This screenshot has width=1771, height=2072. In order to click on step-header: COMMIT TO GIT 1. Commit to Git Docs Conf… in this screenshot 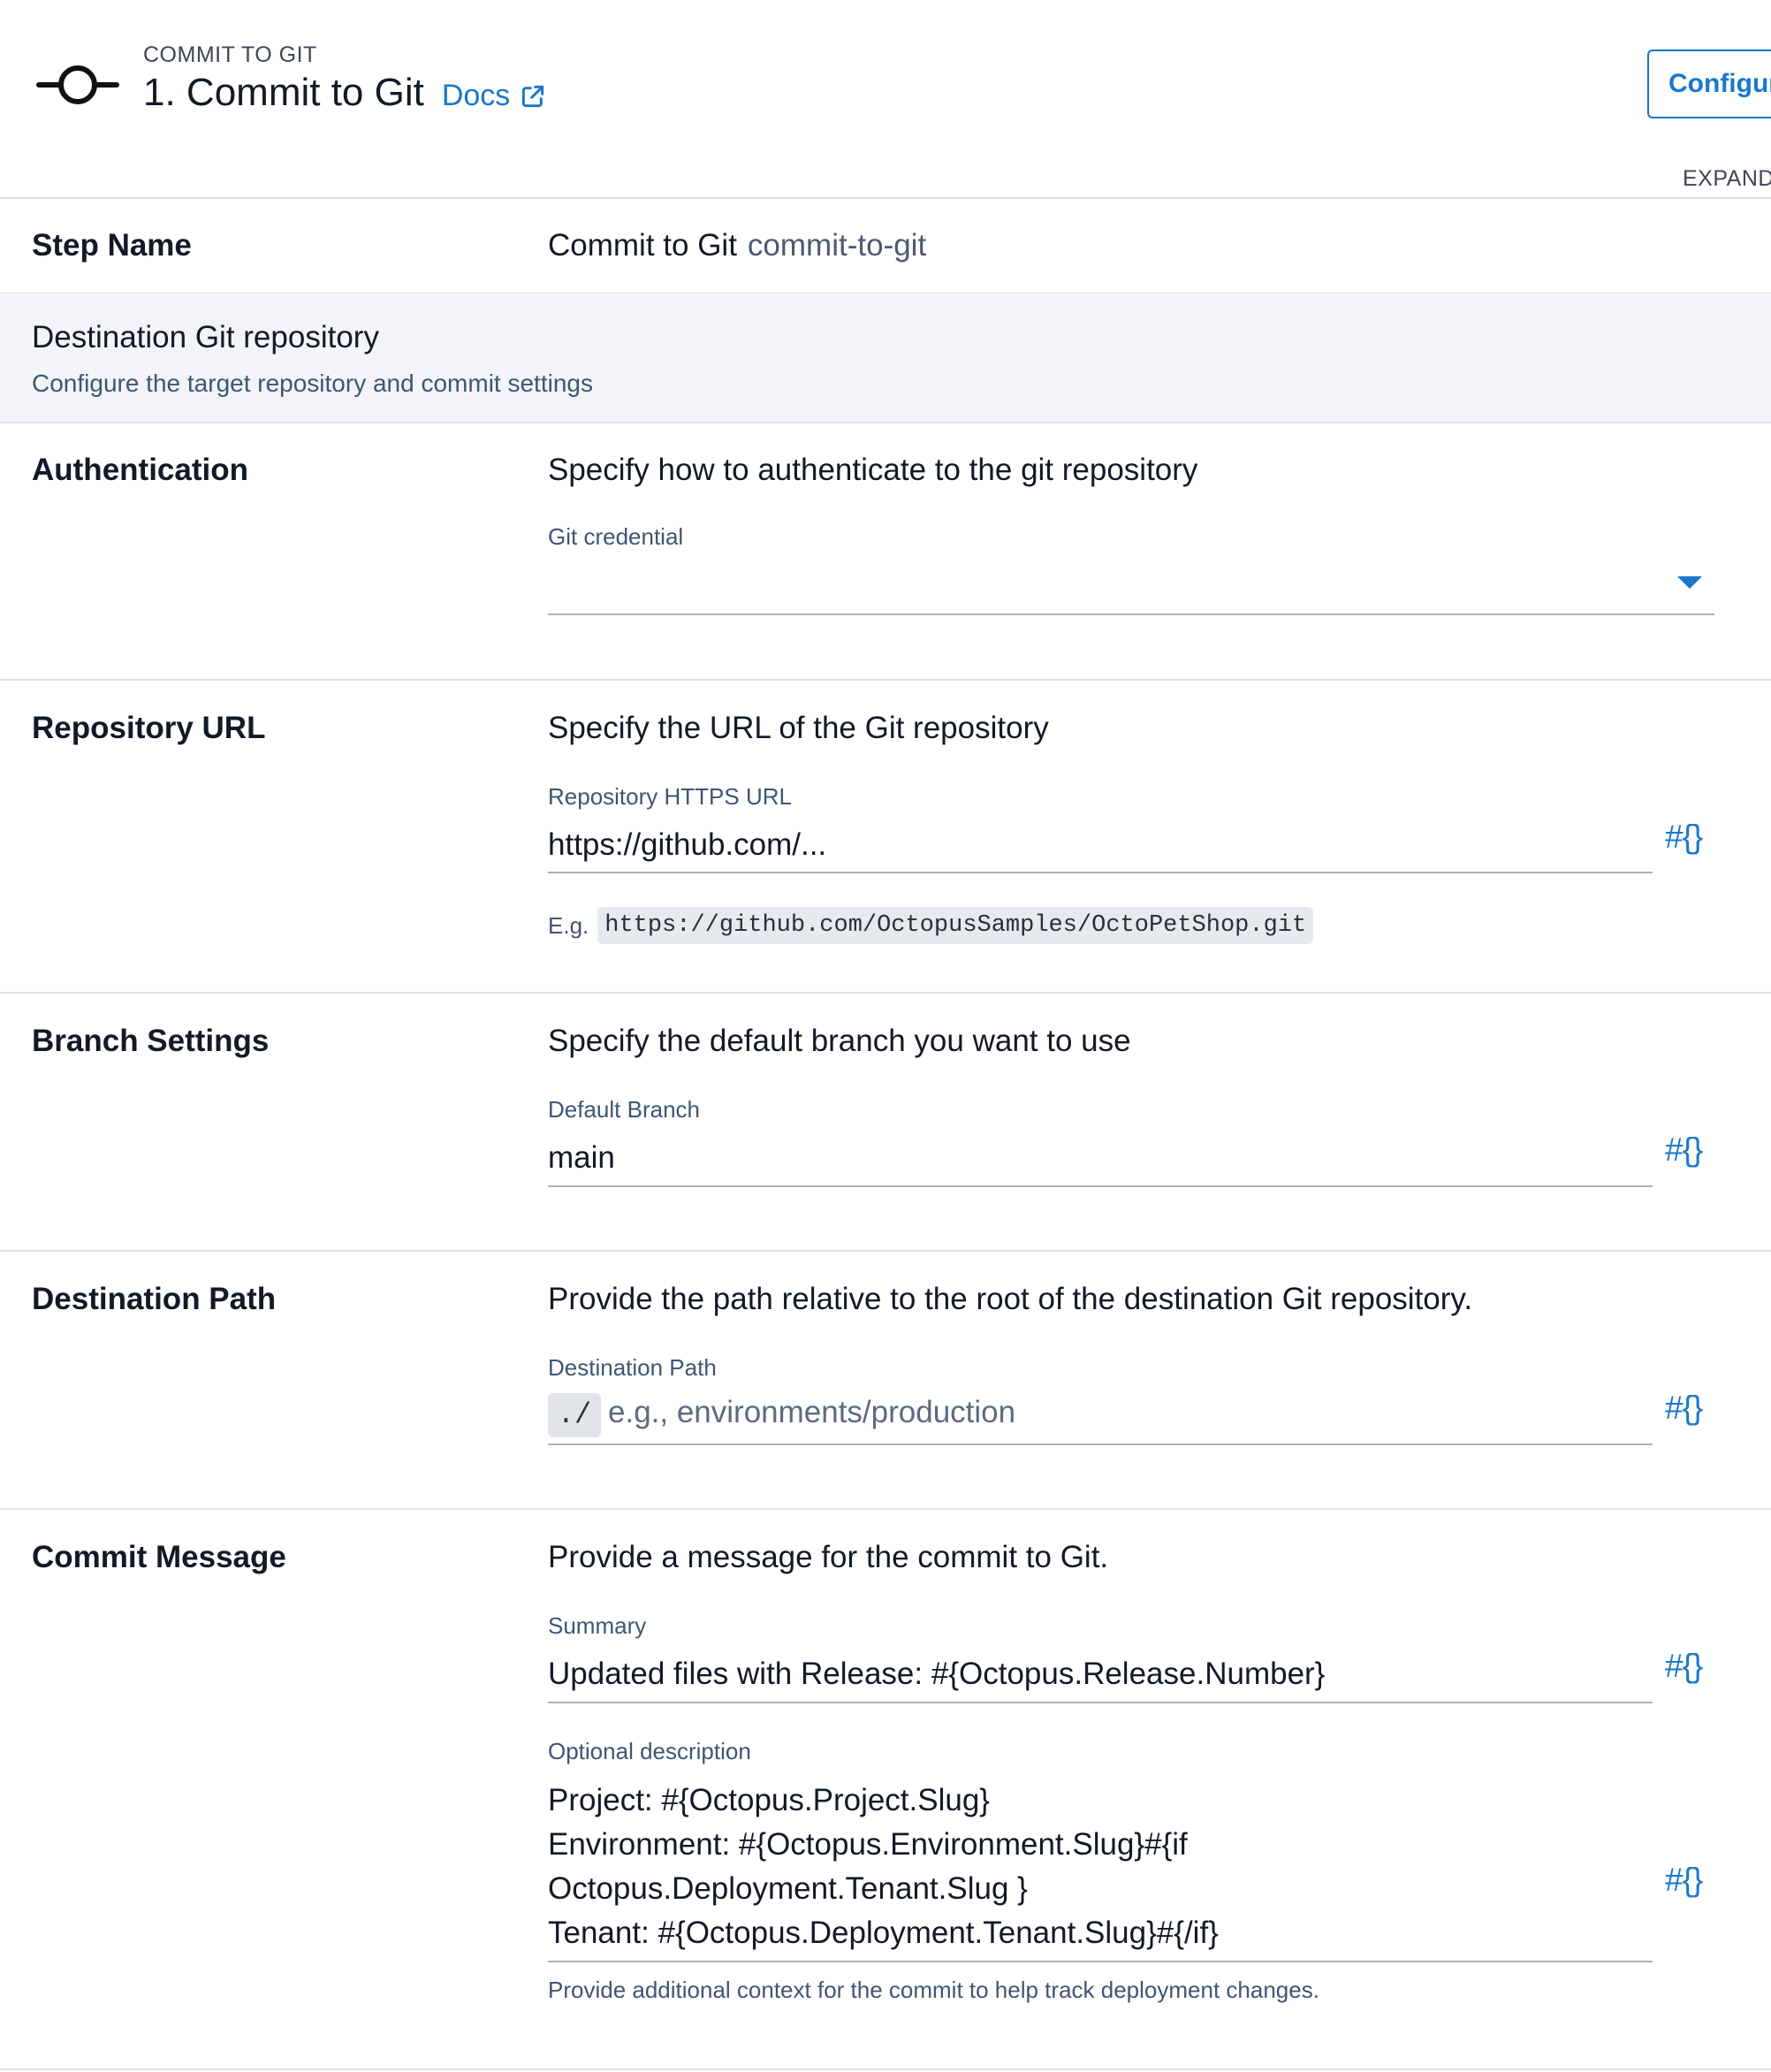, I will do `click(886, 99)`.